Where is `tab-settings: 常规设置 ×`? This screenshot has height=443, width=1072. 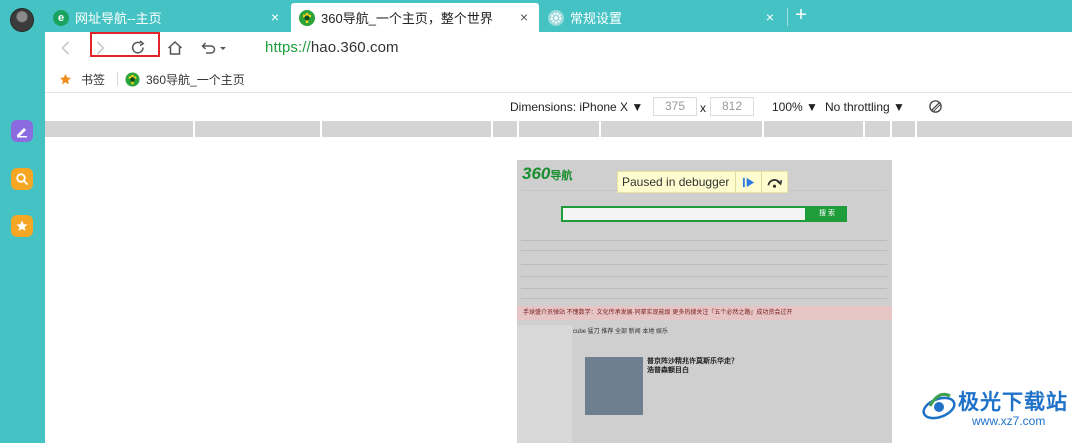
tab-settings: 常规设置 × is located at coordinates (662, 17).